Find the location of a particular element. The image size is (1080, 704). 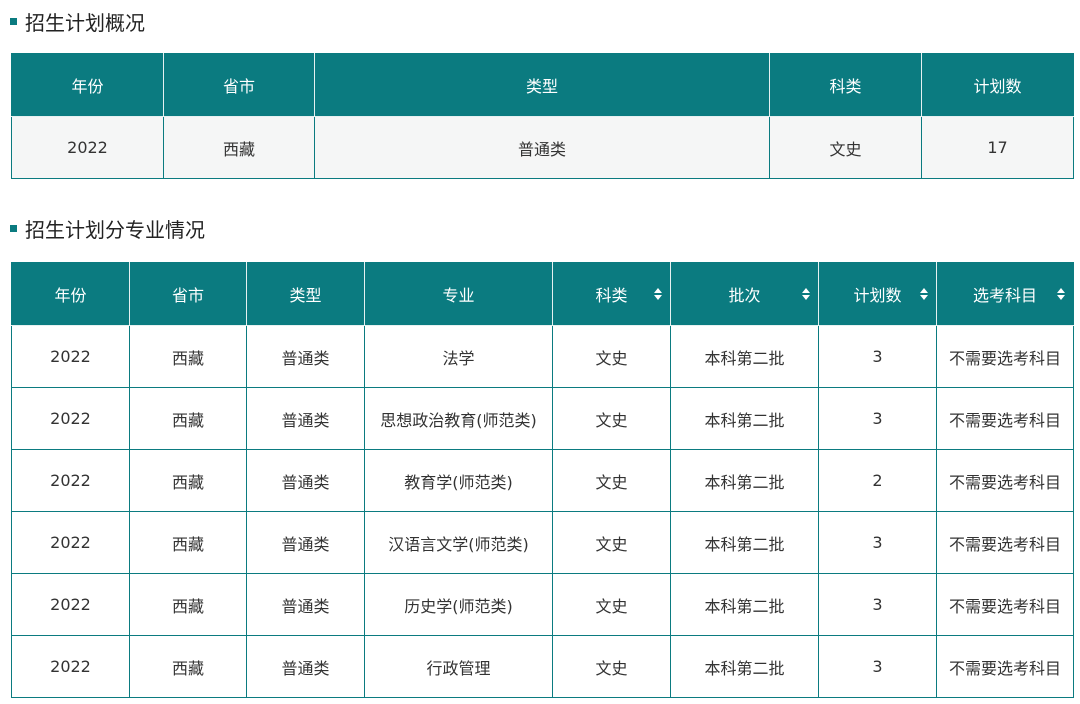

cell-major: 历史学(师范类) is located at coordinates (458, 604).